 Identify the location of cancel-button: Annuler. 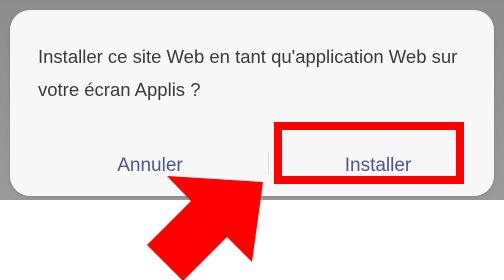
(150, 166).